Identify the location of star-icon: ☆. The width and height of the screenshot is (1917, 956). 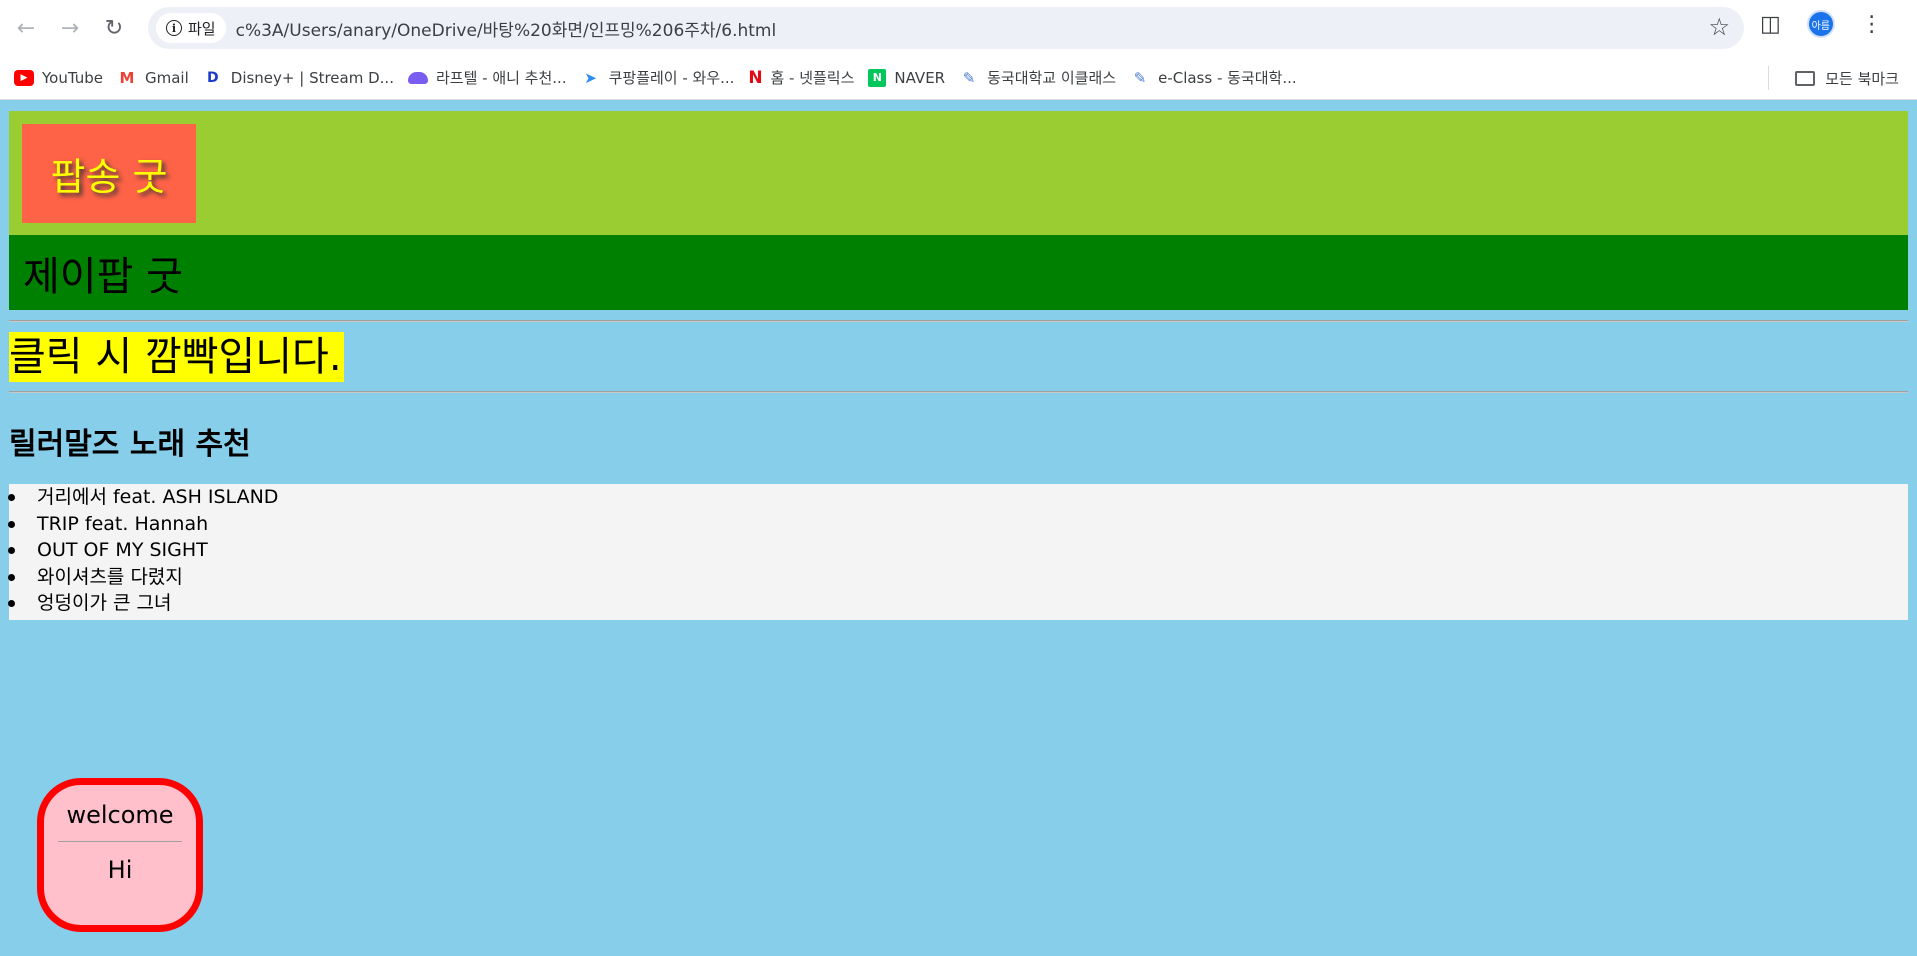
(1719, 27).